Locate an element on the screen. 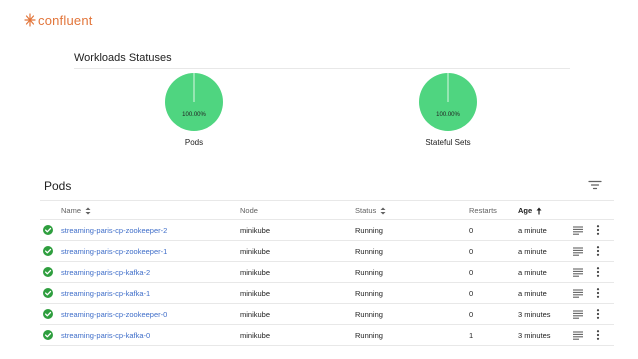 This screenshot has height=359, width=638. pods-section-title: Pods is located at coordinates (58, 186).